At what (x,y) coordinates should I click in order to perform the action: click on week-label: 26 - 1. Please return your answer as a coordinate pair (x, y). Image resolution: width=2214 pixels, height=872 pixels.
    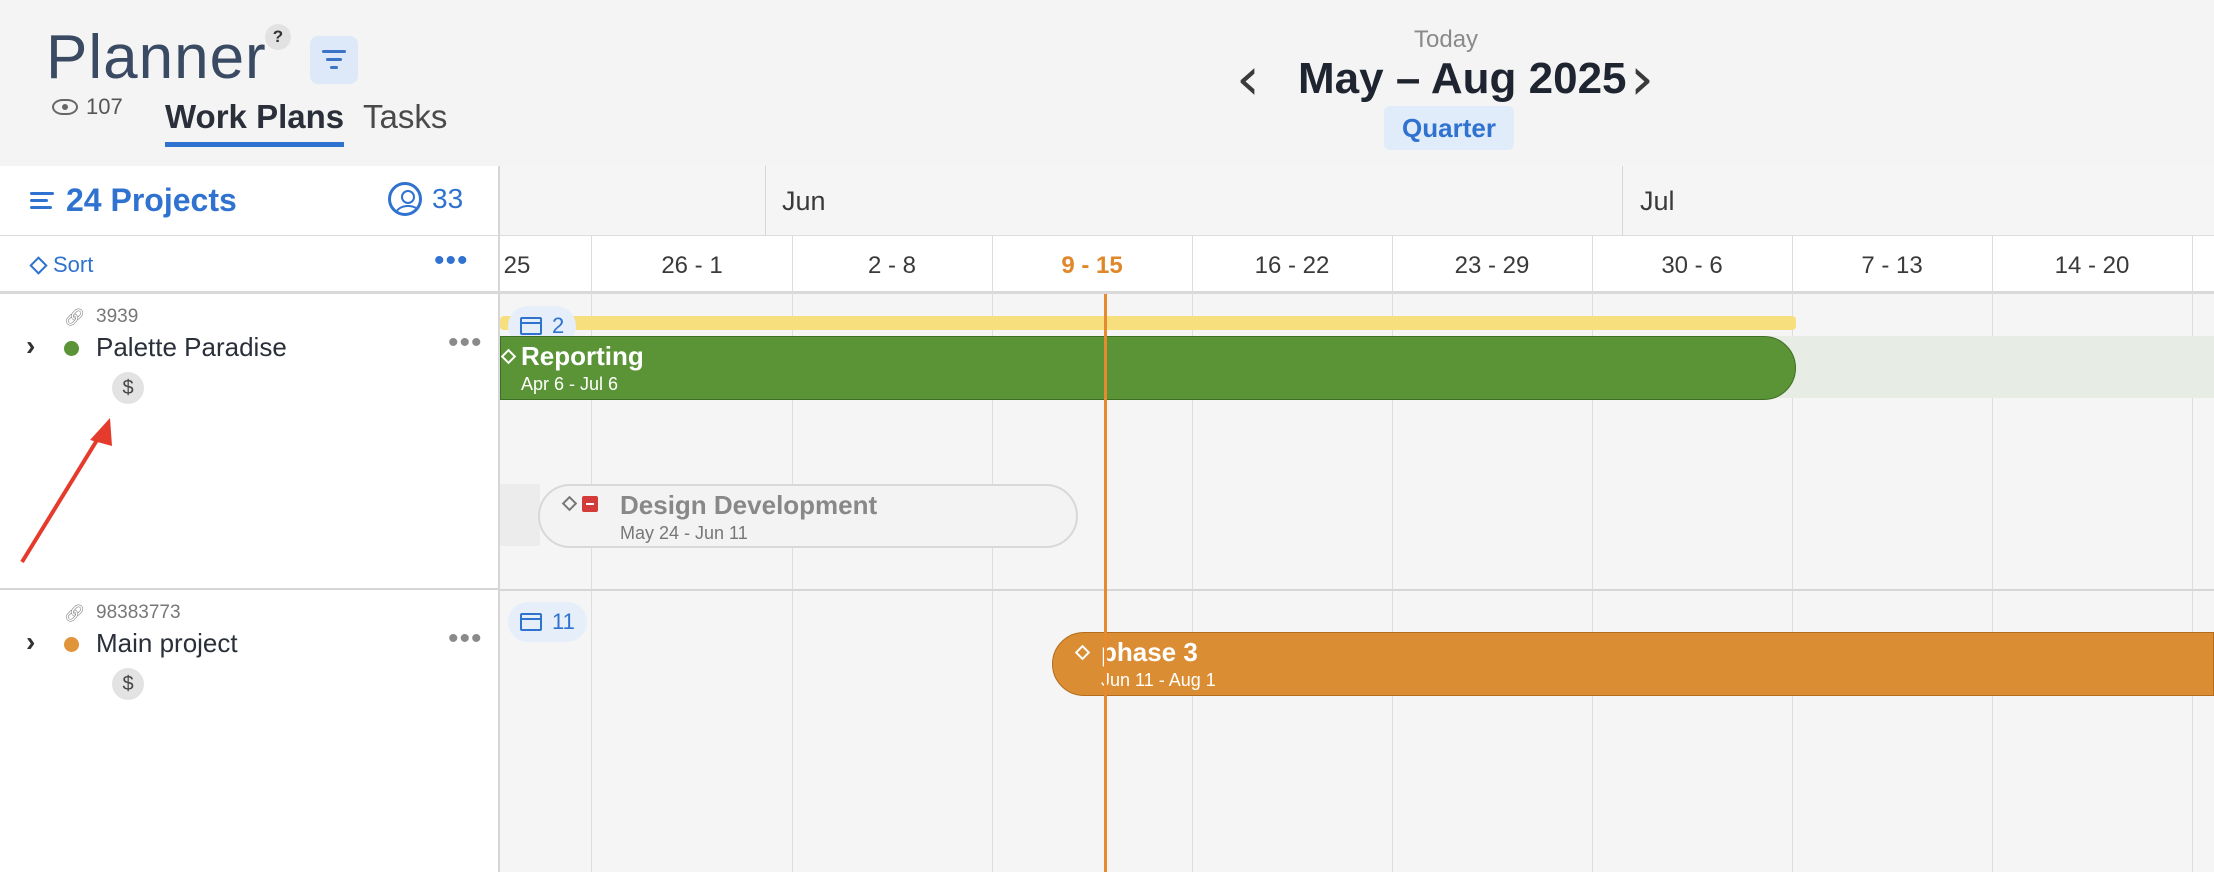
    Looking at the image, I should click on (692, 265).